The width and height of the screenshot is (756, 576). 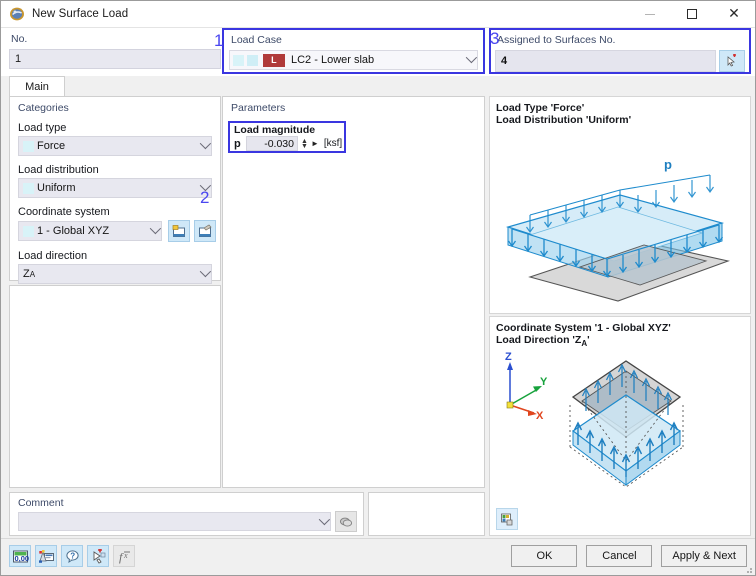 I want to click on svg-text: 0,00, so click(x=21, y=558).